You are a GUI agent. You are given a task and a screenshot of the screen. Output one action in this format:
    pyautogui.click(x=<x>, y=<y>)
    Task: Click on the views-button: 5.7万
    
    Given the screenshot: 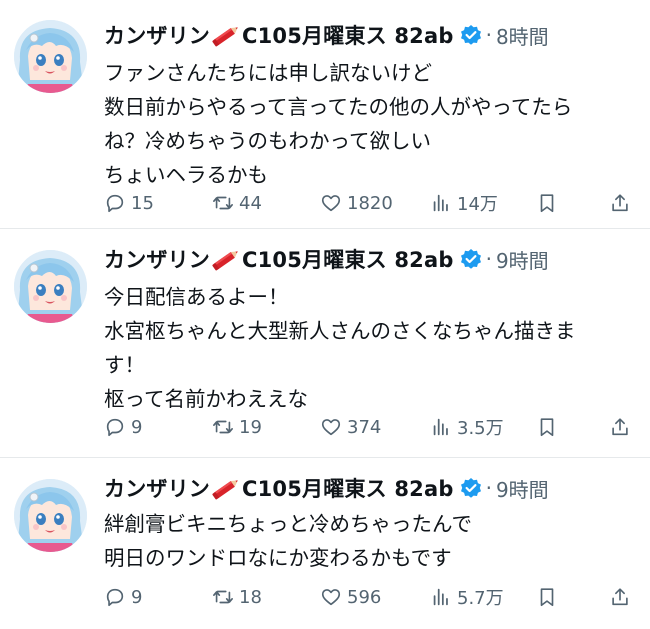 What is the action you would take?
    pyautogui.click(x=467, y=597)
    